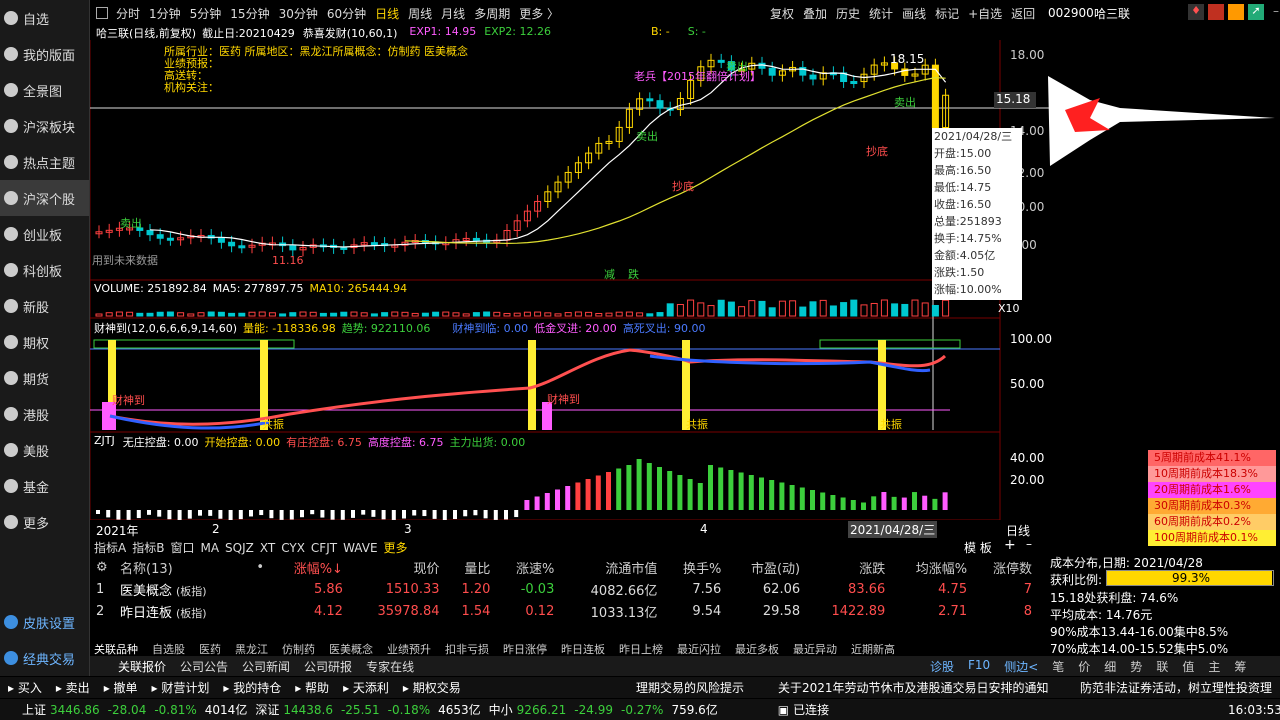 The image size is (1280, 720). Describe the element at coordinates (44, 162) in the screenshot. I see `nav-item: 热点主题` at that location.